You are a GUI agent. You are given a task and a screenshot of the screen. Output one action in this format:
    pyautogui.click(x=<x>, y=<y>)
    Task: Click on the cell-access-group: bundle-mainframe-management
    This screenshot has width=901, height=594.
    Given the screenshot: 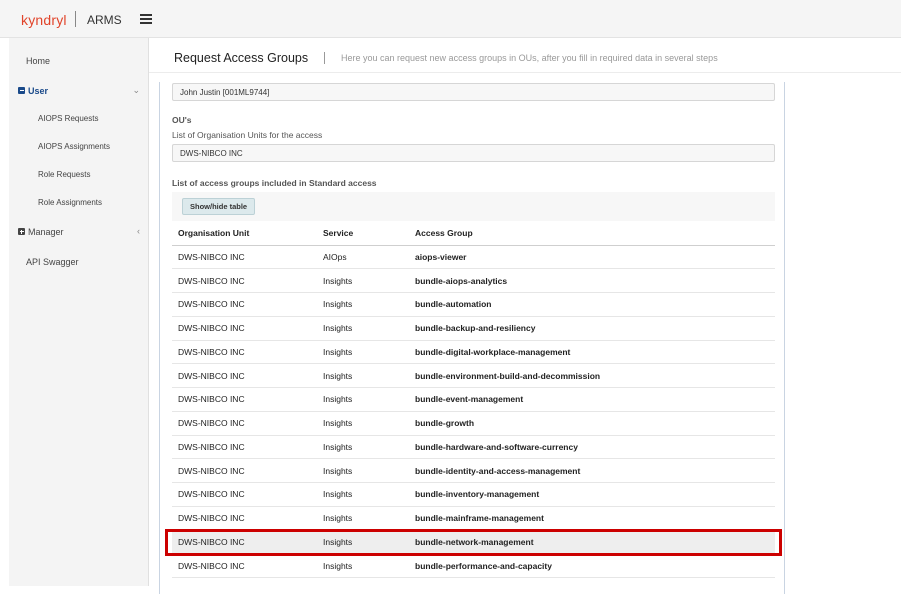 What is the action you would take?
    pyautogui.click(x=592, y=518)
    